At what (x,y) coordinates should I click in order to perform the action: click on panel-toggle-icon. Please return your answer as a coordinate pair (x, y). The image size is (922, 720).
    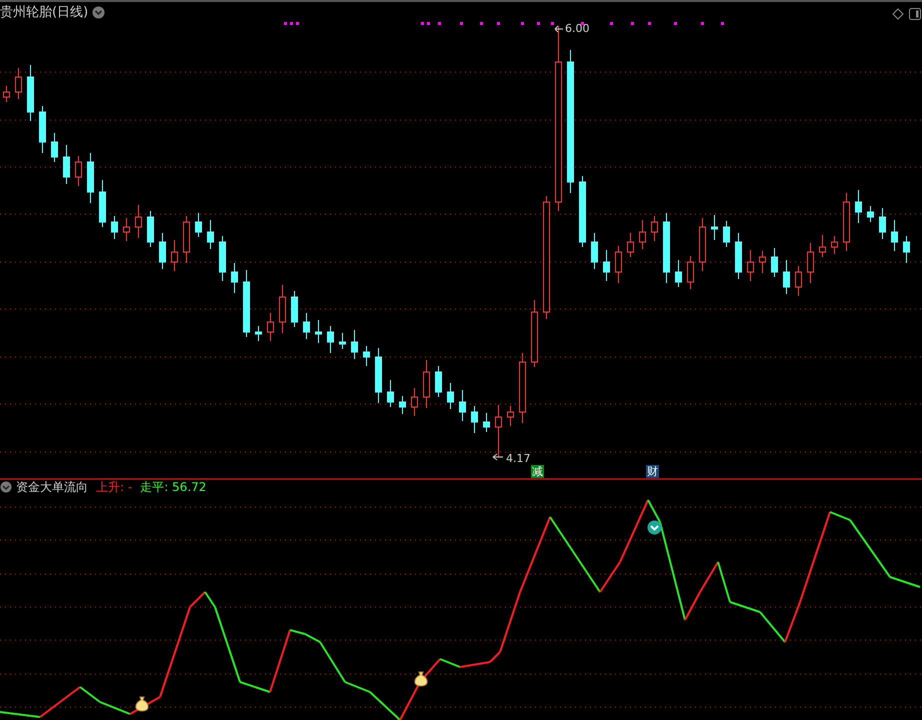
    Looking at the image, I should click on (915, 14).